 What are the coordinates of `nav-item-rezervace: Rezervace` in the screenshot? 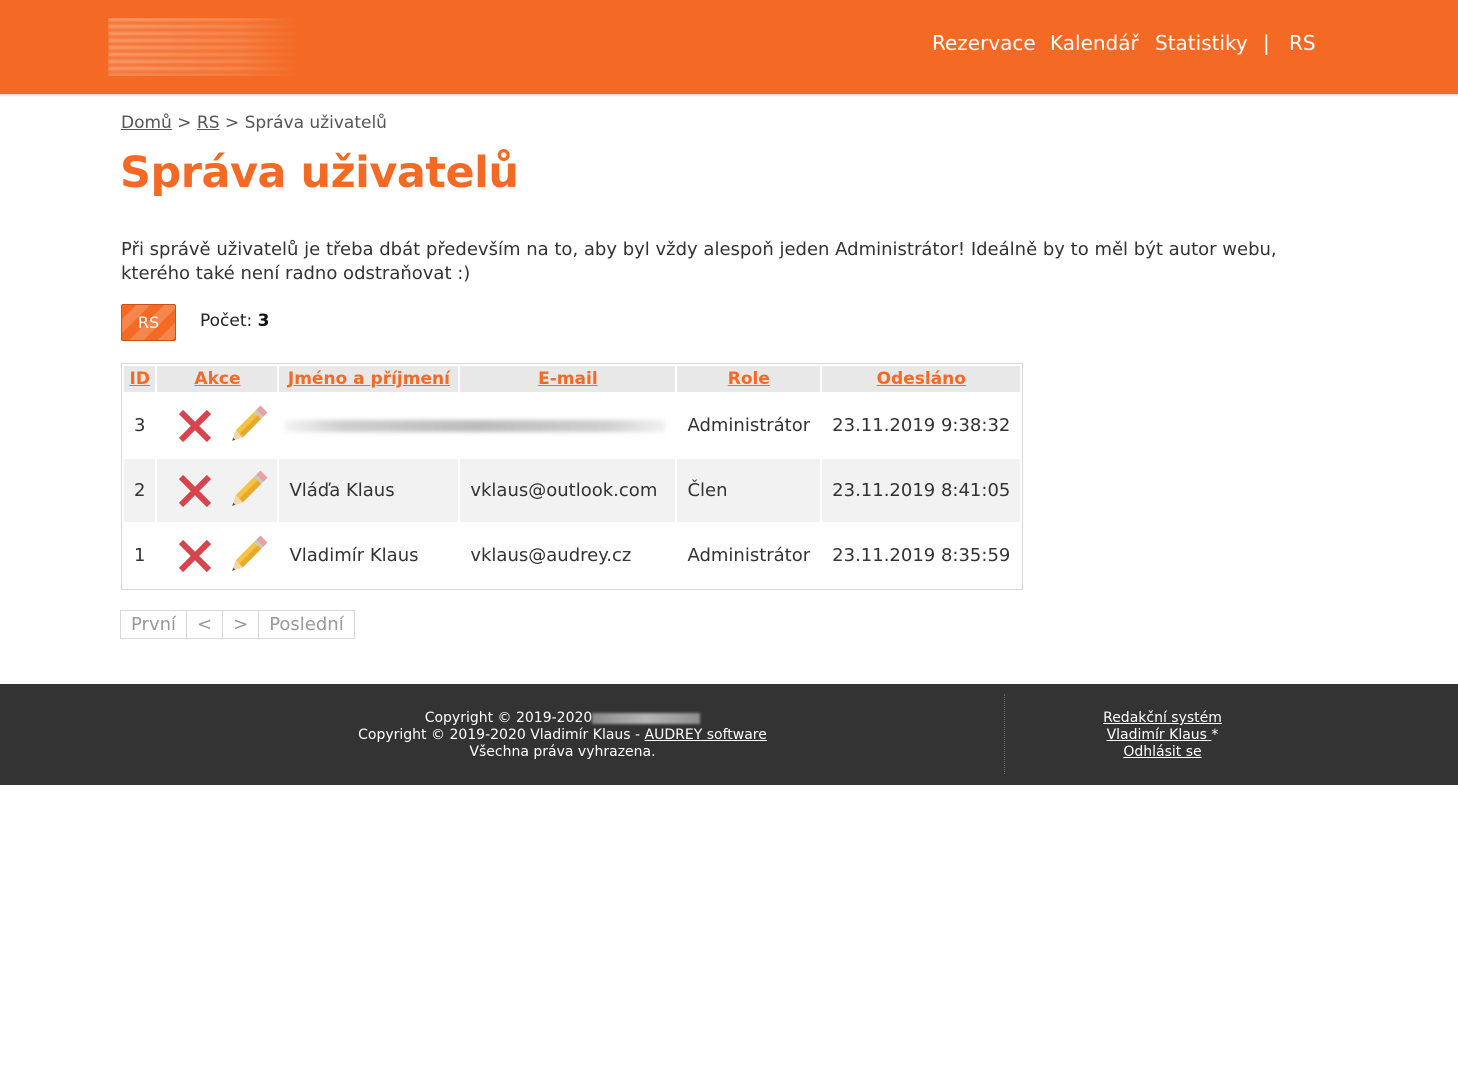 It's located at (984, 43).